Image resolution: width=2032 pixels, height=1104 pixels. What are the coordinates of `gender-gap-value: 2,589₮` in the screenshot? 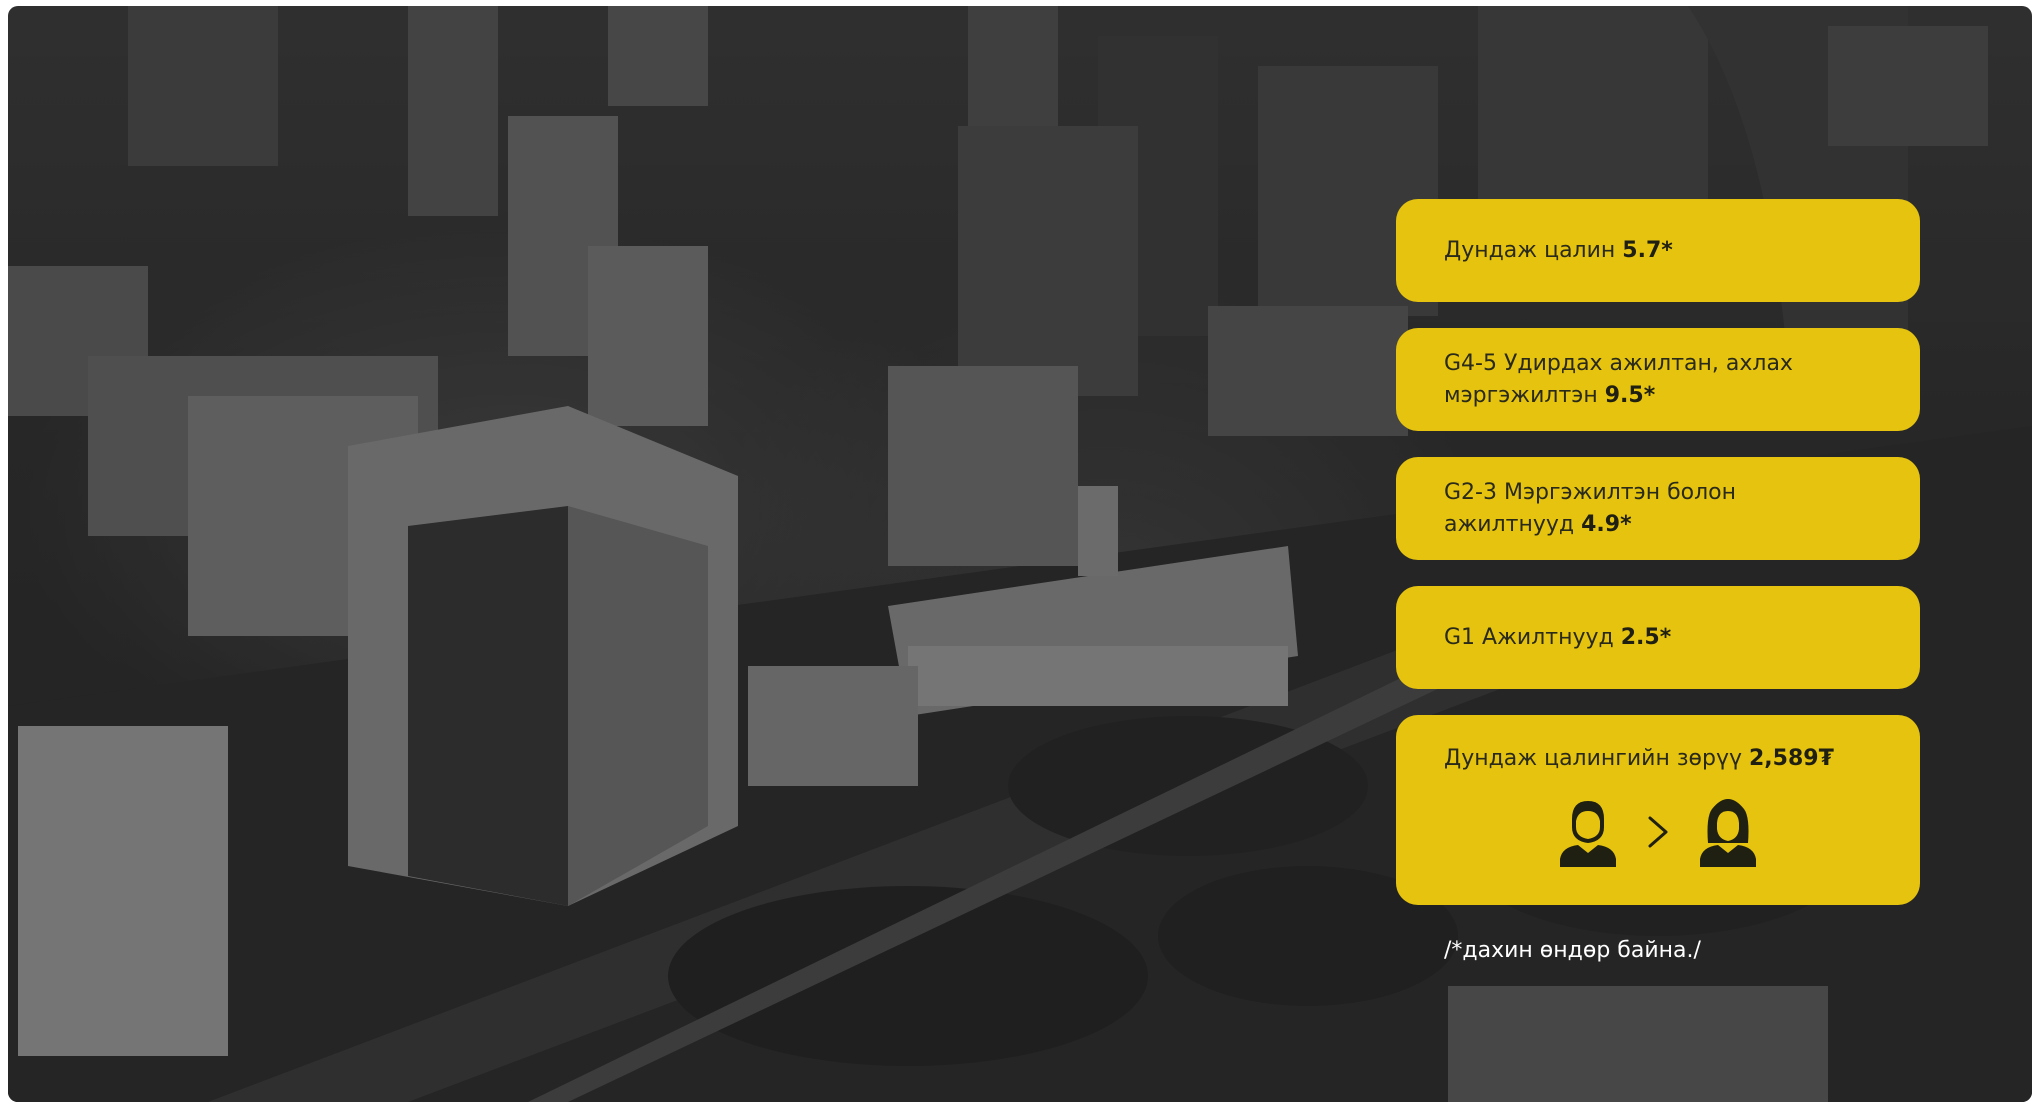 It's located at (1791, 758).